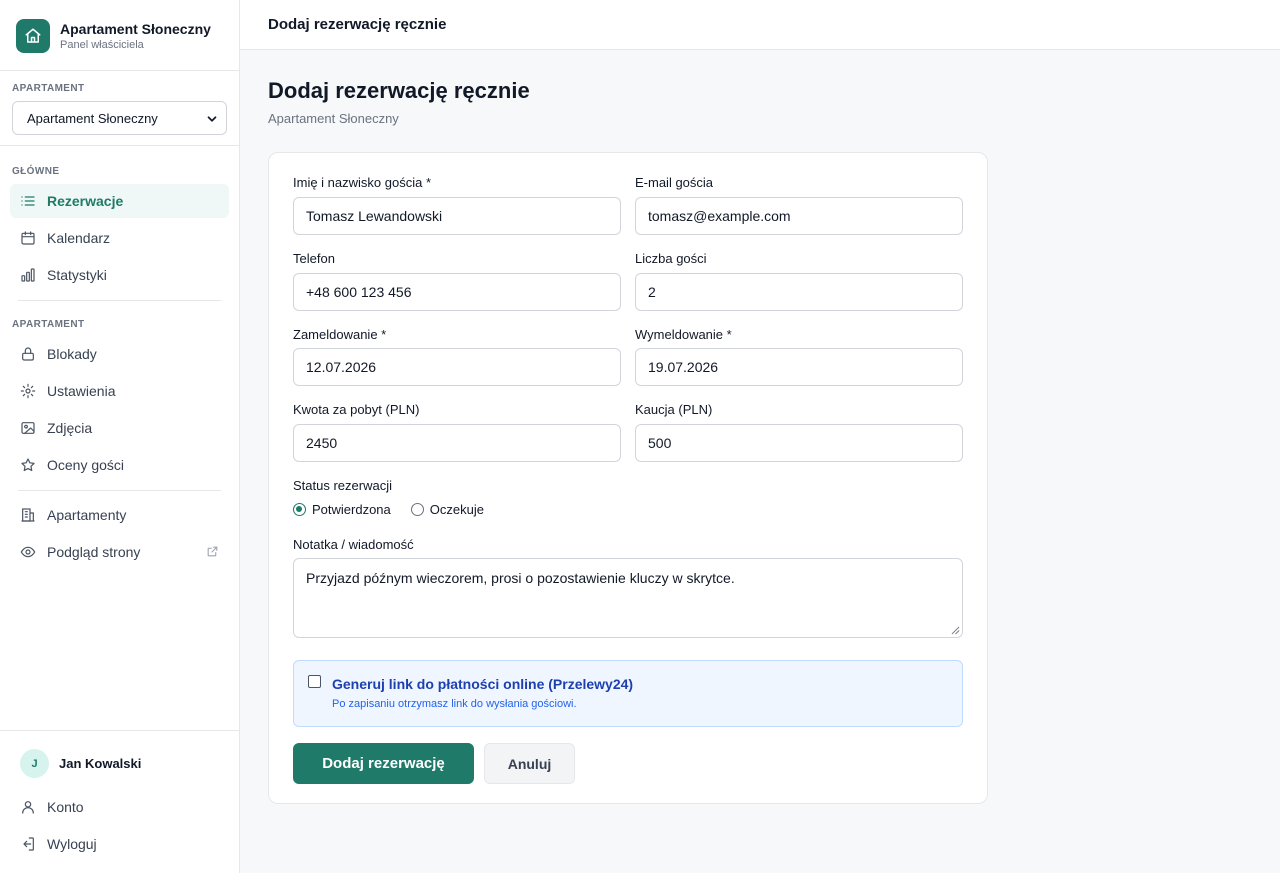 The image size is (1280, 873). Describe the element at coordinates (399, 90) in the screenshot. I see `page-title: Dodaj rezerwację ręcznie` at that location.